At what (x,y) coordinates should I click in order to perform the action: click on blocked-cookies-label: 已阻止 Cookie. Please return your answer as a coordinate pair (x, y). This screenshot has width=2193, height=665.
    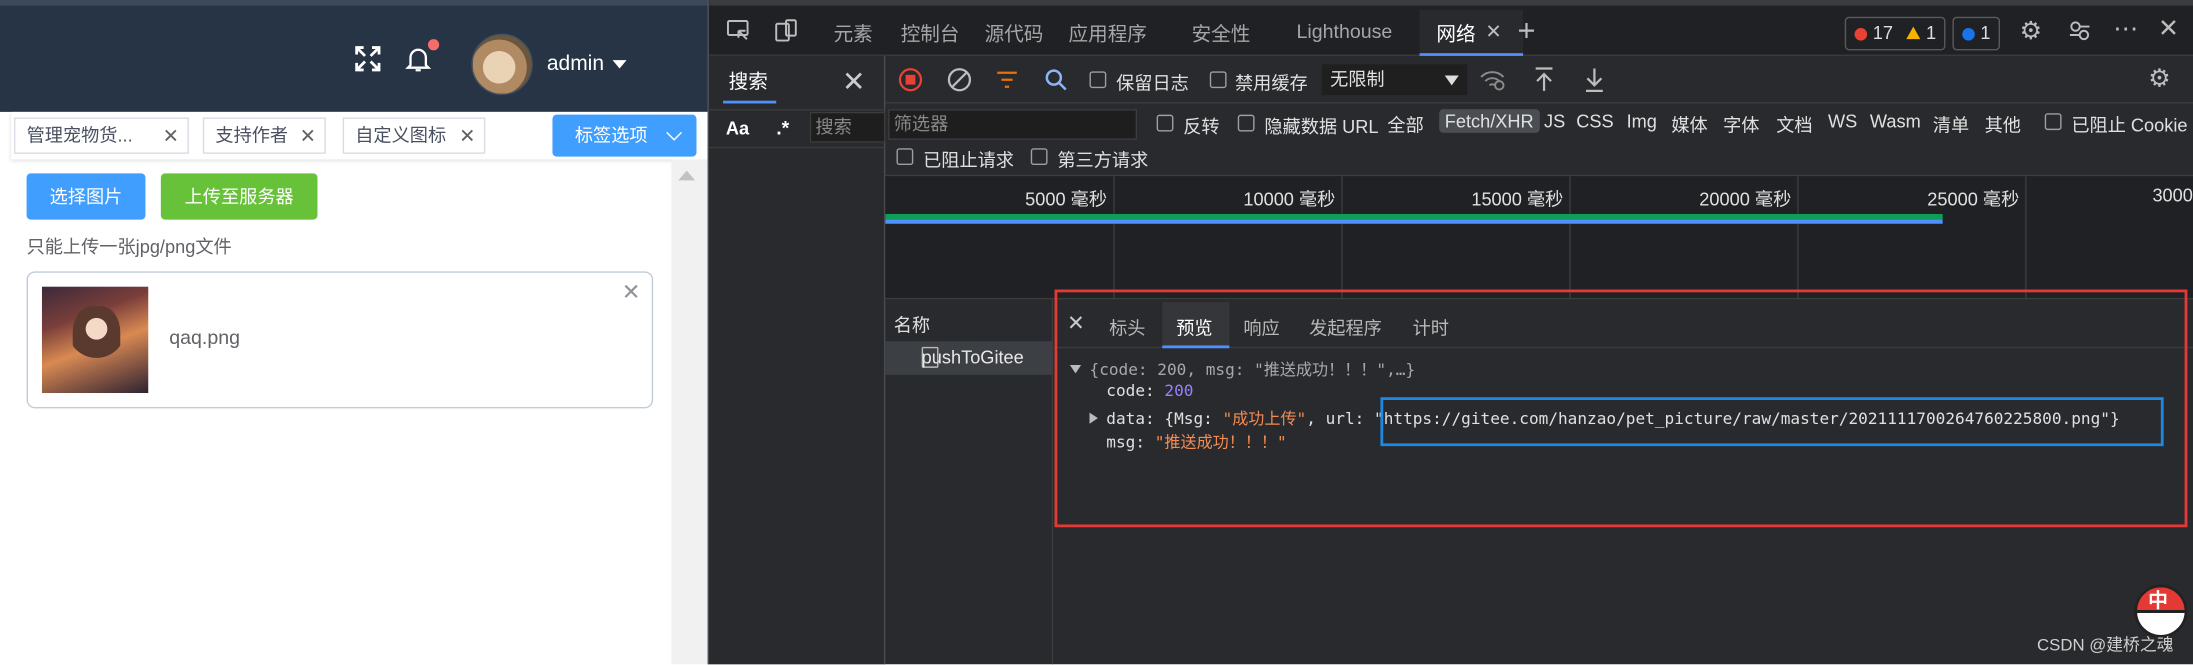
    Looking at the image, I should click on (2129, 125).